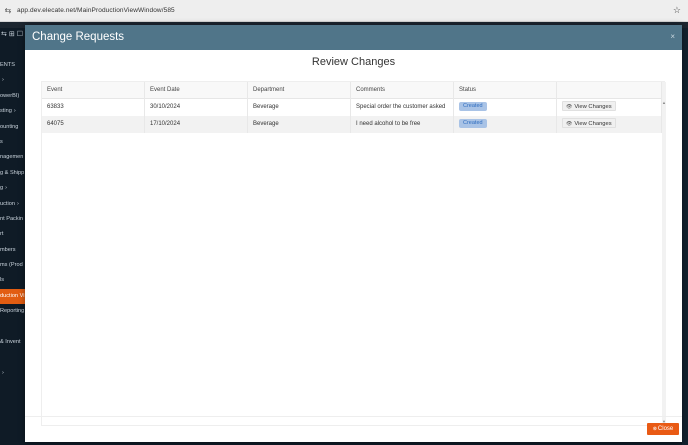 This screenshot has width=688, height=445. Describe the element at coordinates (196, 90) in the screenshot. I see `column-header-event-date: Event Date` at that location.